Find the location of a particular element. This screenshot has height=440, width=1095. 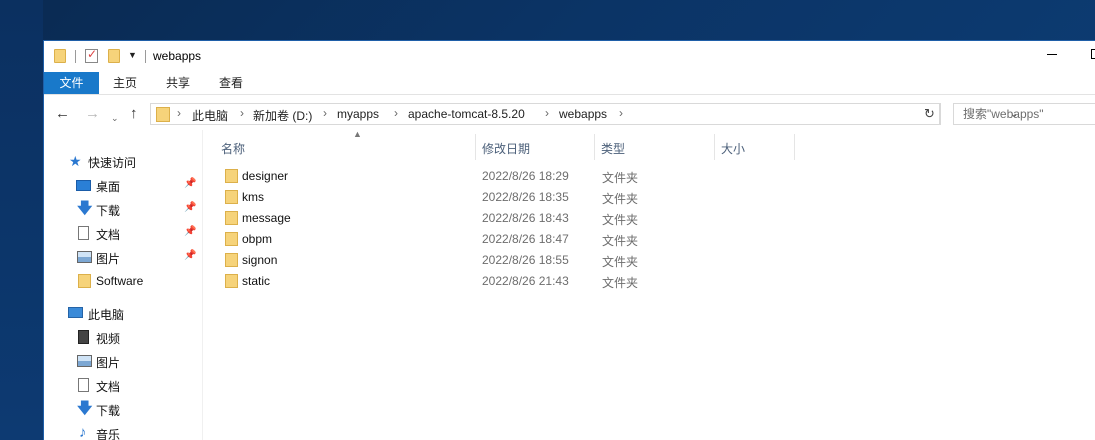

nav-item-documents: 文档 📌 is located at coordinates (123, 233).